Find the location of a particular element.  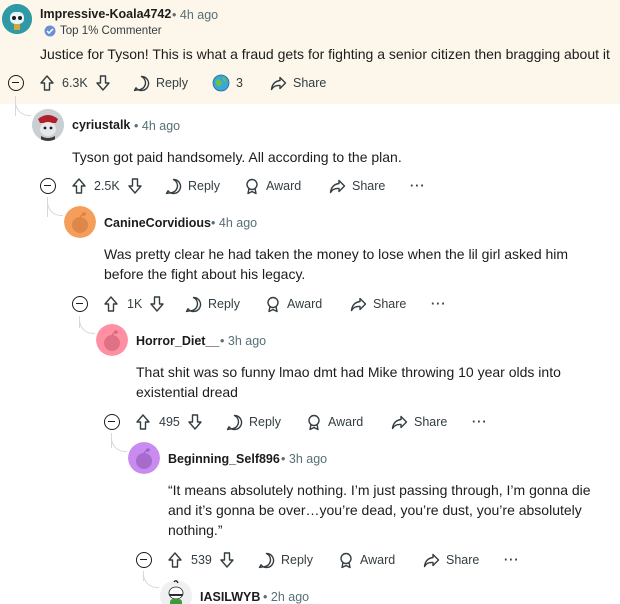

comment-author: IASILWYB is located at coordinates (230, 597).